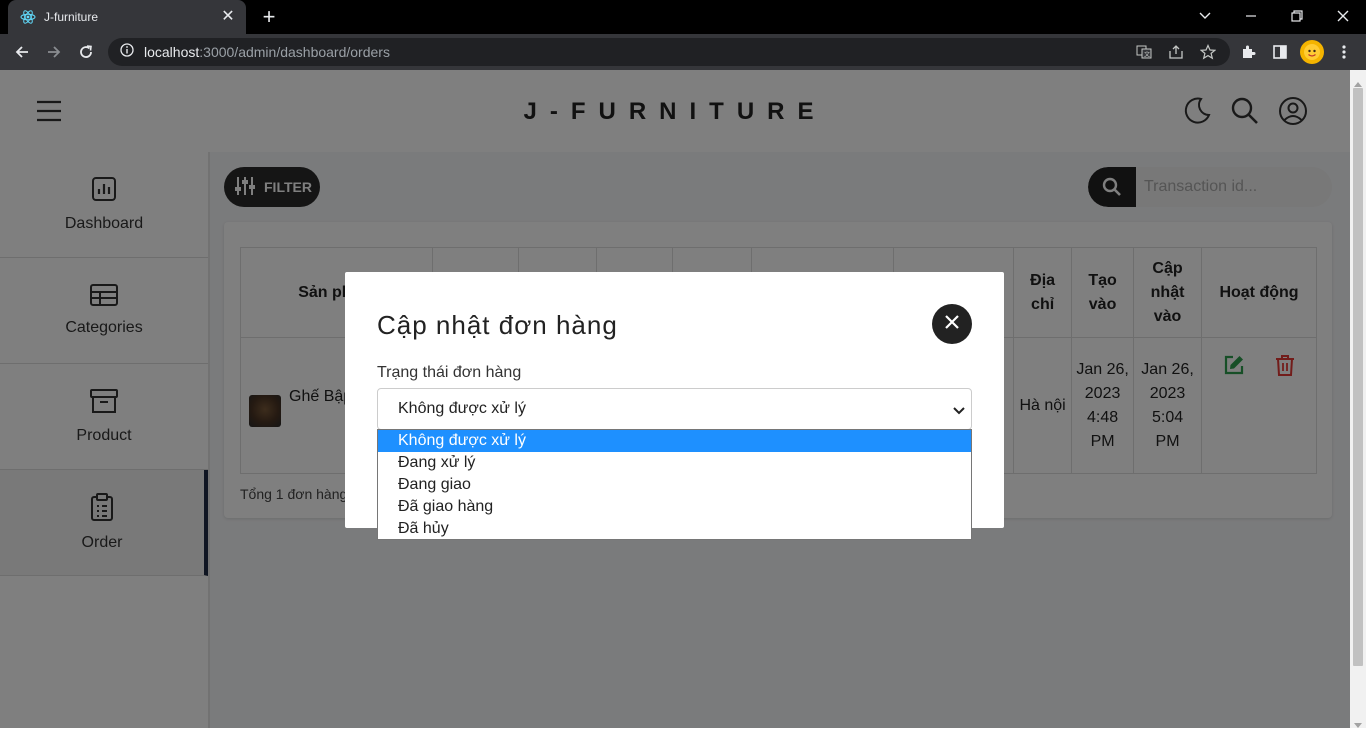 This screenshot has height=734, width=1366. I want to click on scroll-down-arrow-icon, so click(1358, 725).